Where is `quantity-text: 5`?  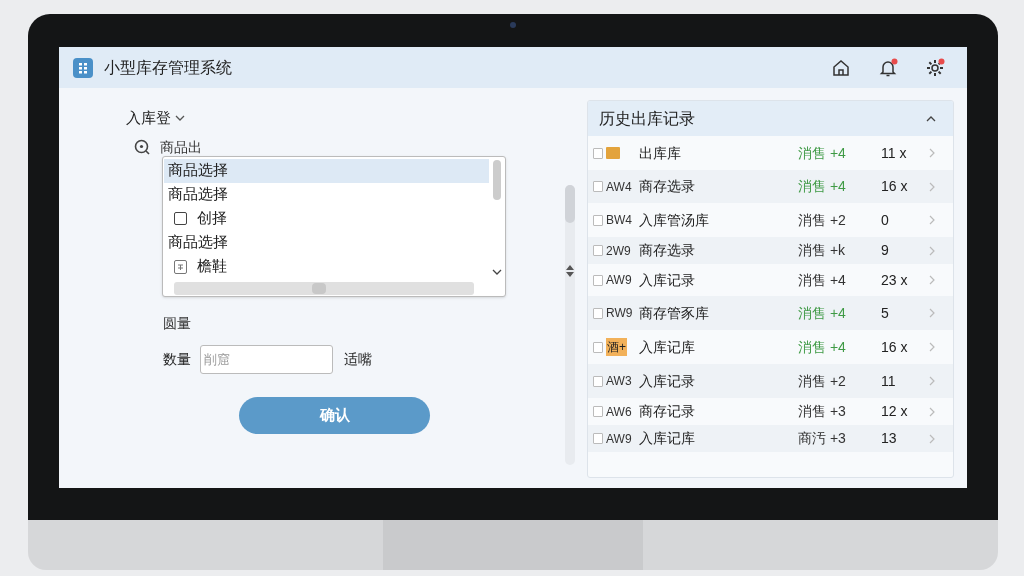
quantity-text: 5 is located at coordinates (885, 313).